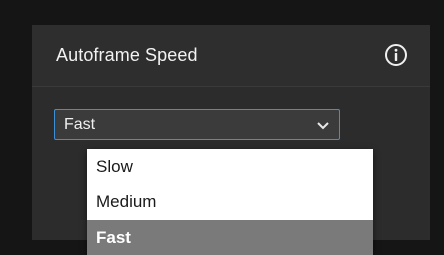 This screenshot has width=444, height=255. I want to click on autoframe-speed-select: Fast, so click(197, 124).